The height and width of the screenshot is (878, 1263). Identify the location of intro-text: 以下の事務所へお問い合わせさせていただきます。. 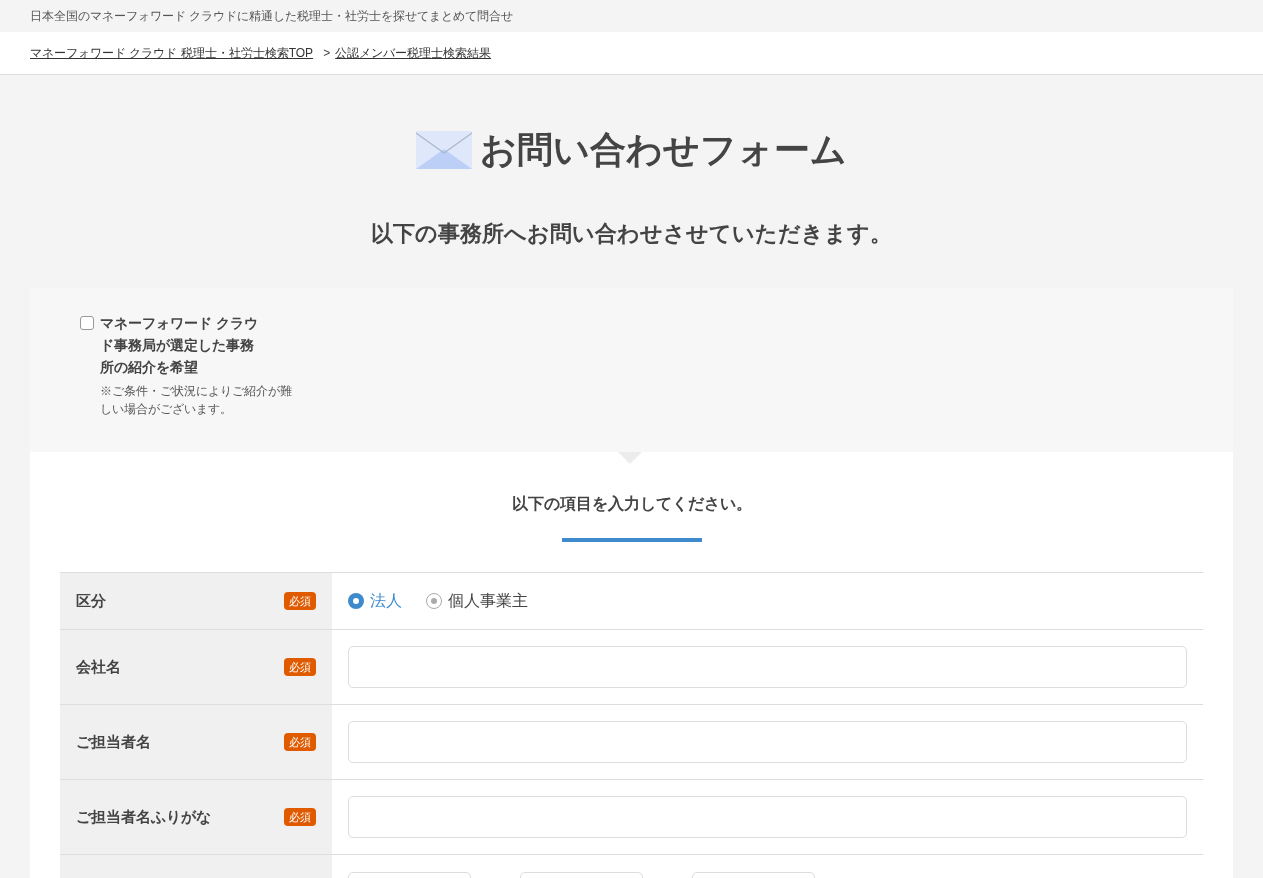
(631, 234).